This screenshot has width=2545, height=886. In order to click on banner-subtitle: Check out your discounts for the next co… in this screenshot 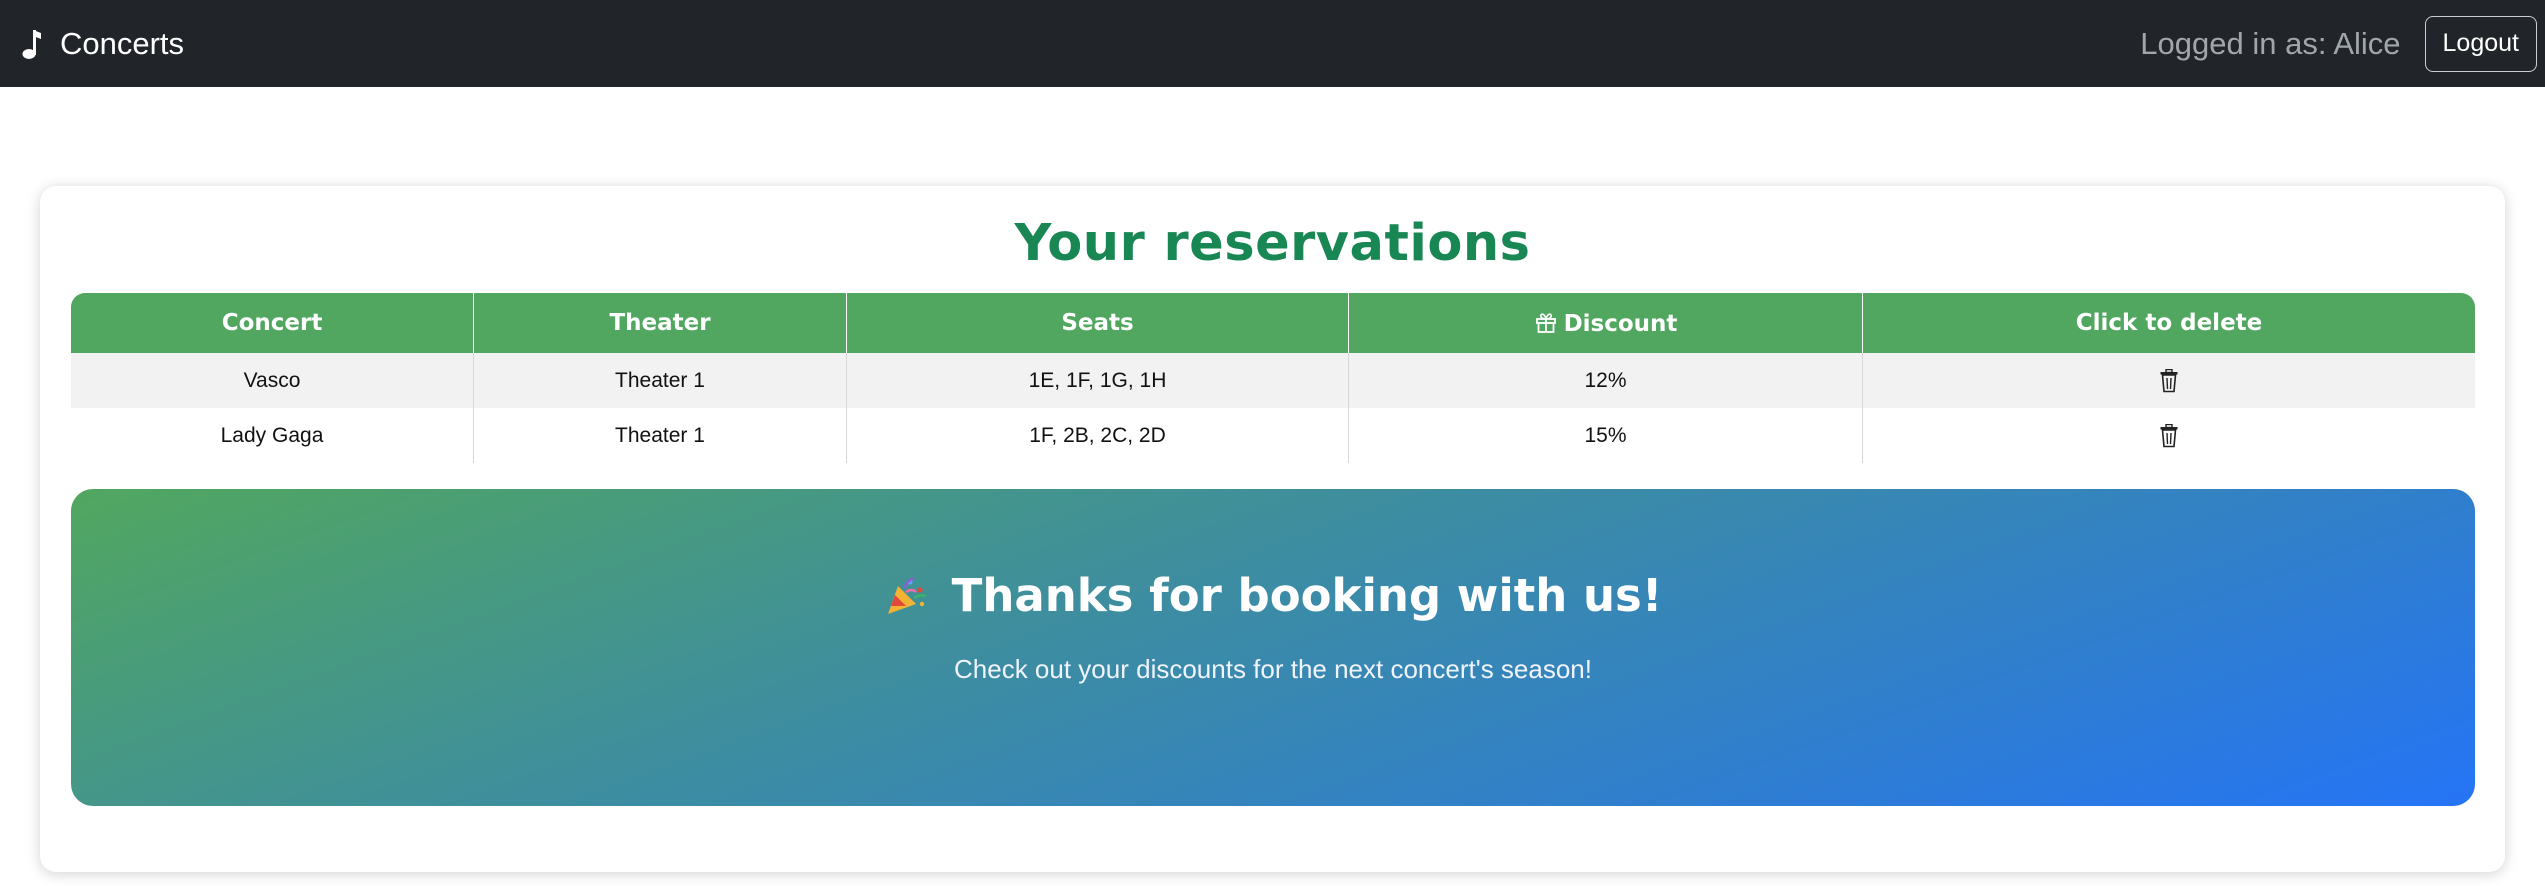, I will do `click(1273, 669)`.